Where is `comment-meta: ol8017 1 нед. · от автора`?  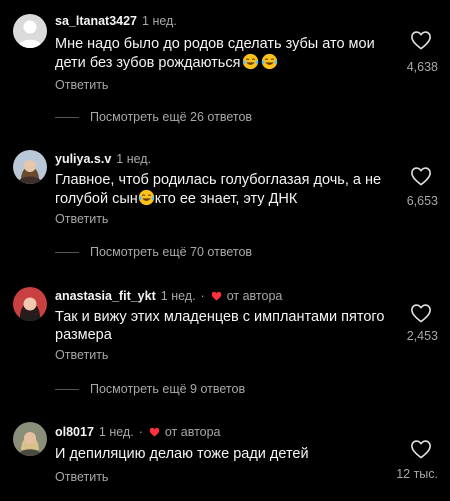
comment-meta: ol8017 1 нед. · от автора is located at coordinates (138, 432).